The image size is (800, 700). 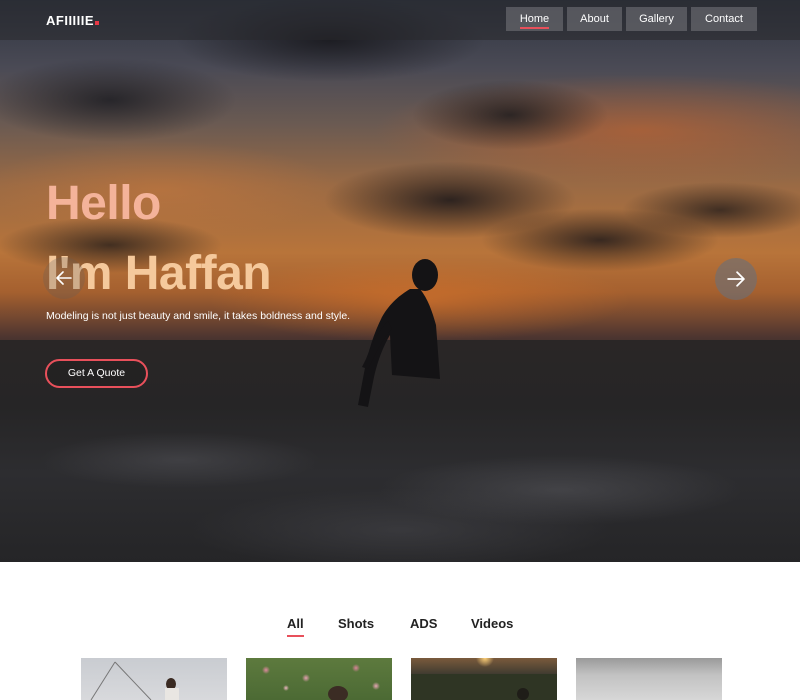 I want to click on nav-about-label: About, so click(x=594, y=19).